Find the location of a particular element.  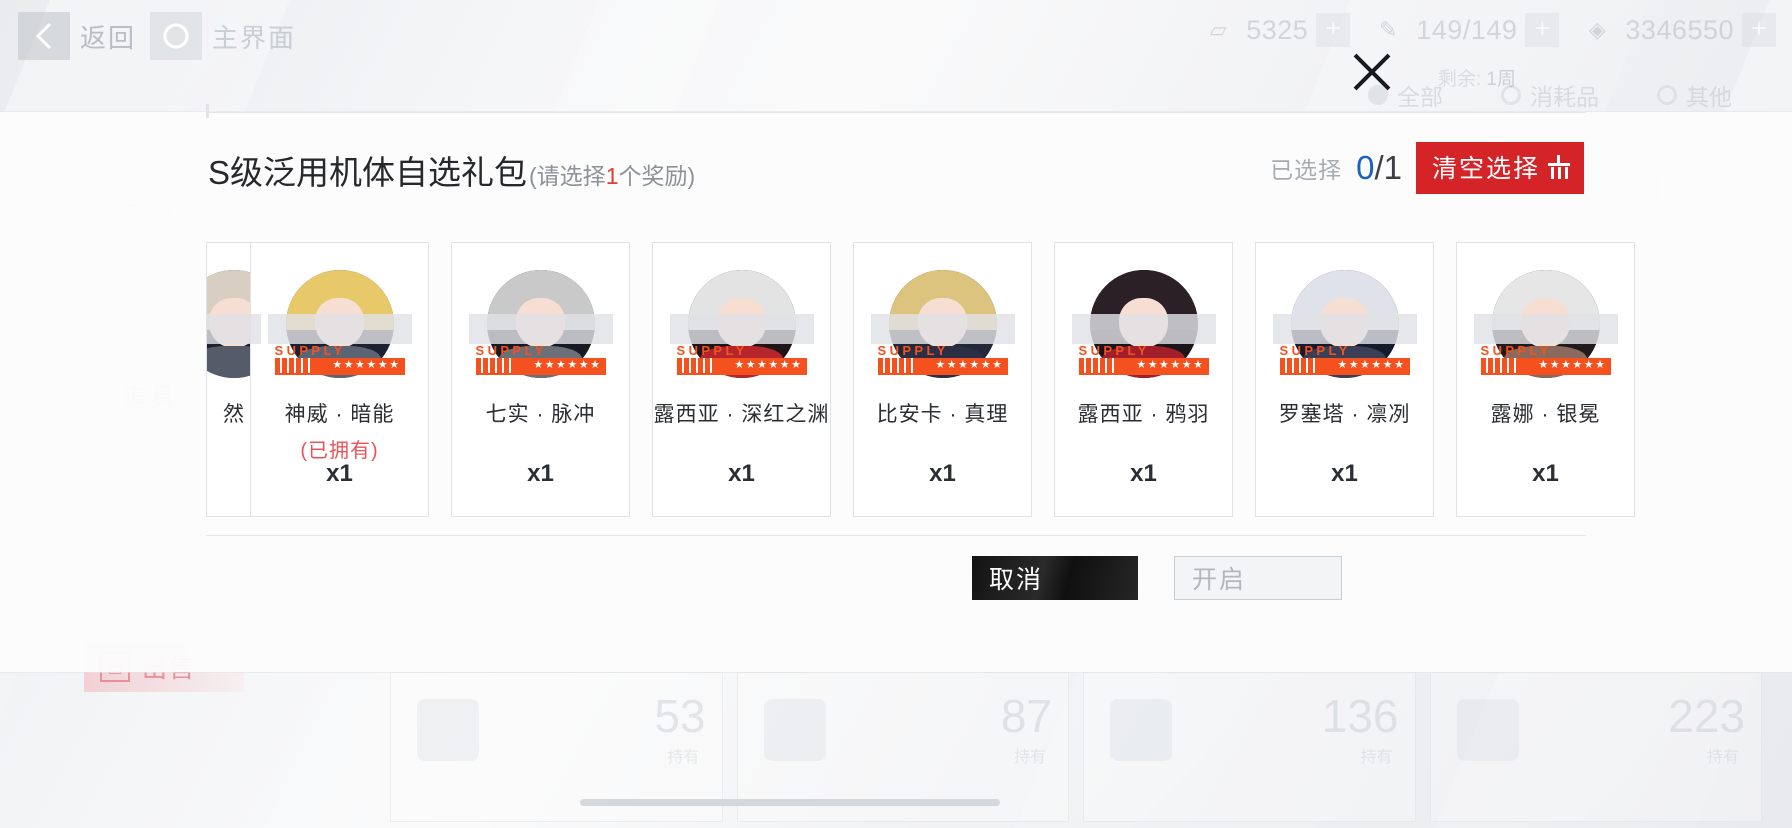

dialog-header: S级泛用机体自选礼包 (请选择1个奖励) 已选择 0/1 清空选择 is located at coordinates (896, 168).